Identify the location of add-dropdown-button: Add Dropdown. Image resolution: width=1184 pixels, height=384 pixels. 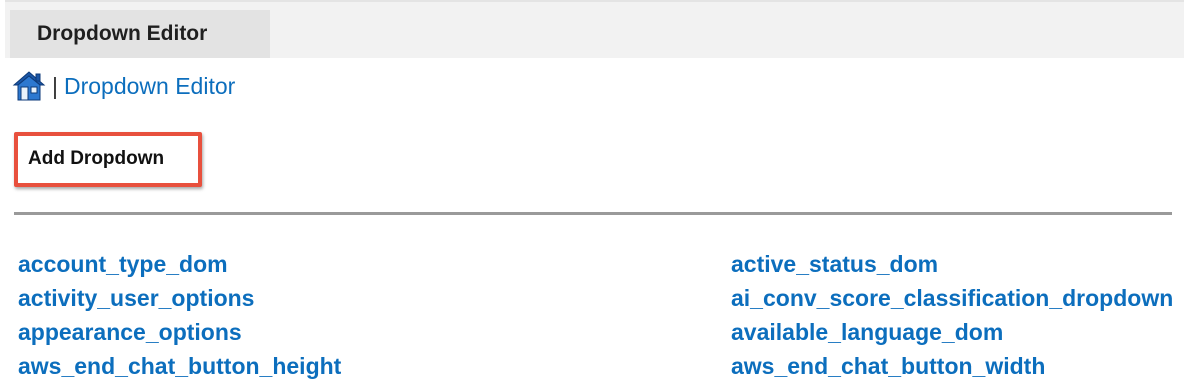
(96, 159).